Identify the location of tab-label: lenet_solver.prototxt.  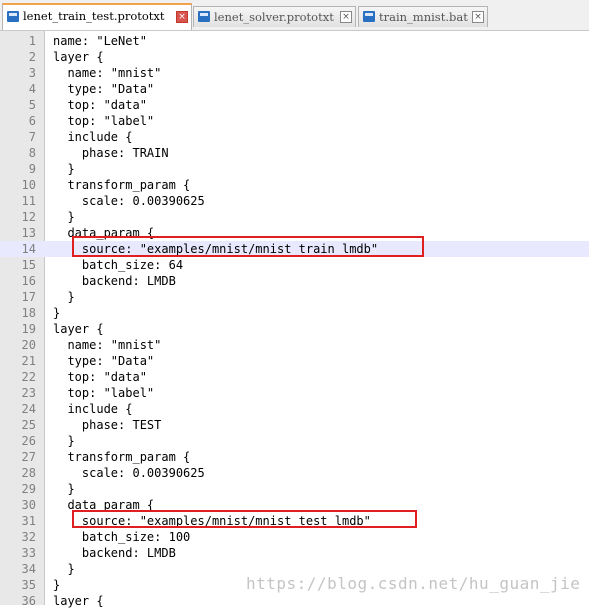
(274, 17).